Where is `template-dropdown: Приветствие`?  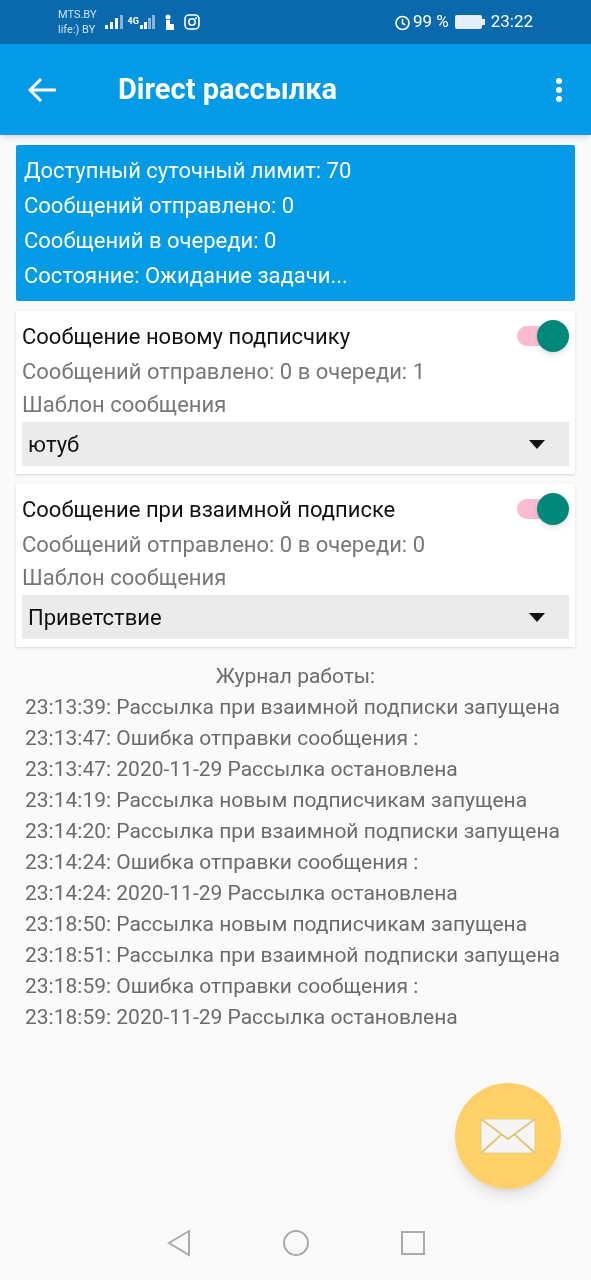 template-dropdown: Приветствие is located at coordinates (295, 617).